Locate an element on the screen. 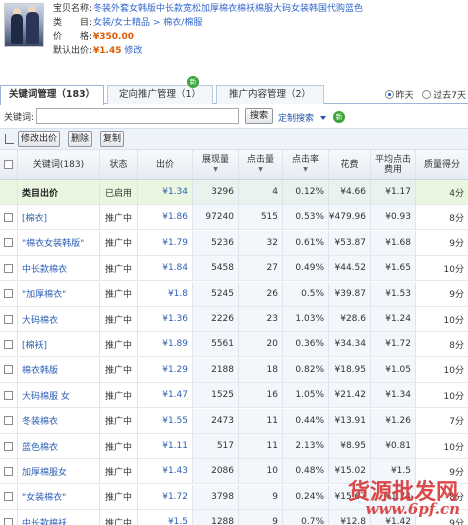 Image resolution: width=468 pixels, height=525 pixels. radio-past-7-days: 过去7天 is located at coordinates (444, 95).